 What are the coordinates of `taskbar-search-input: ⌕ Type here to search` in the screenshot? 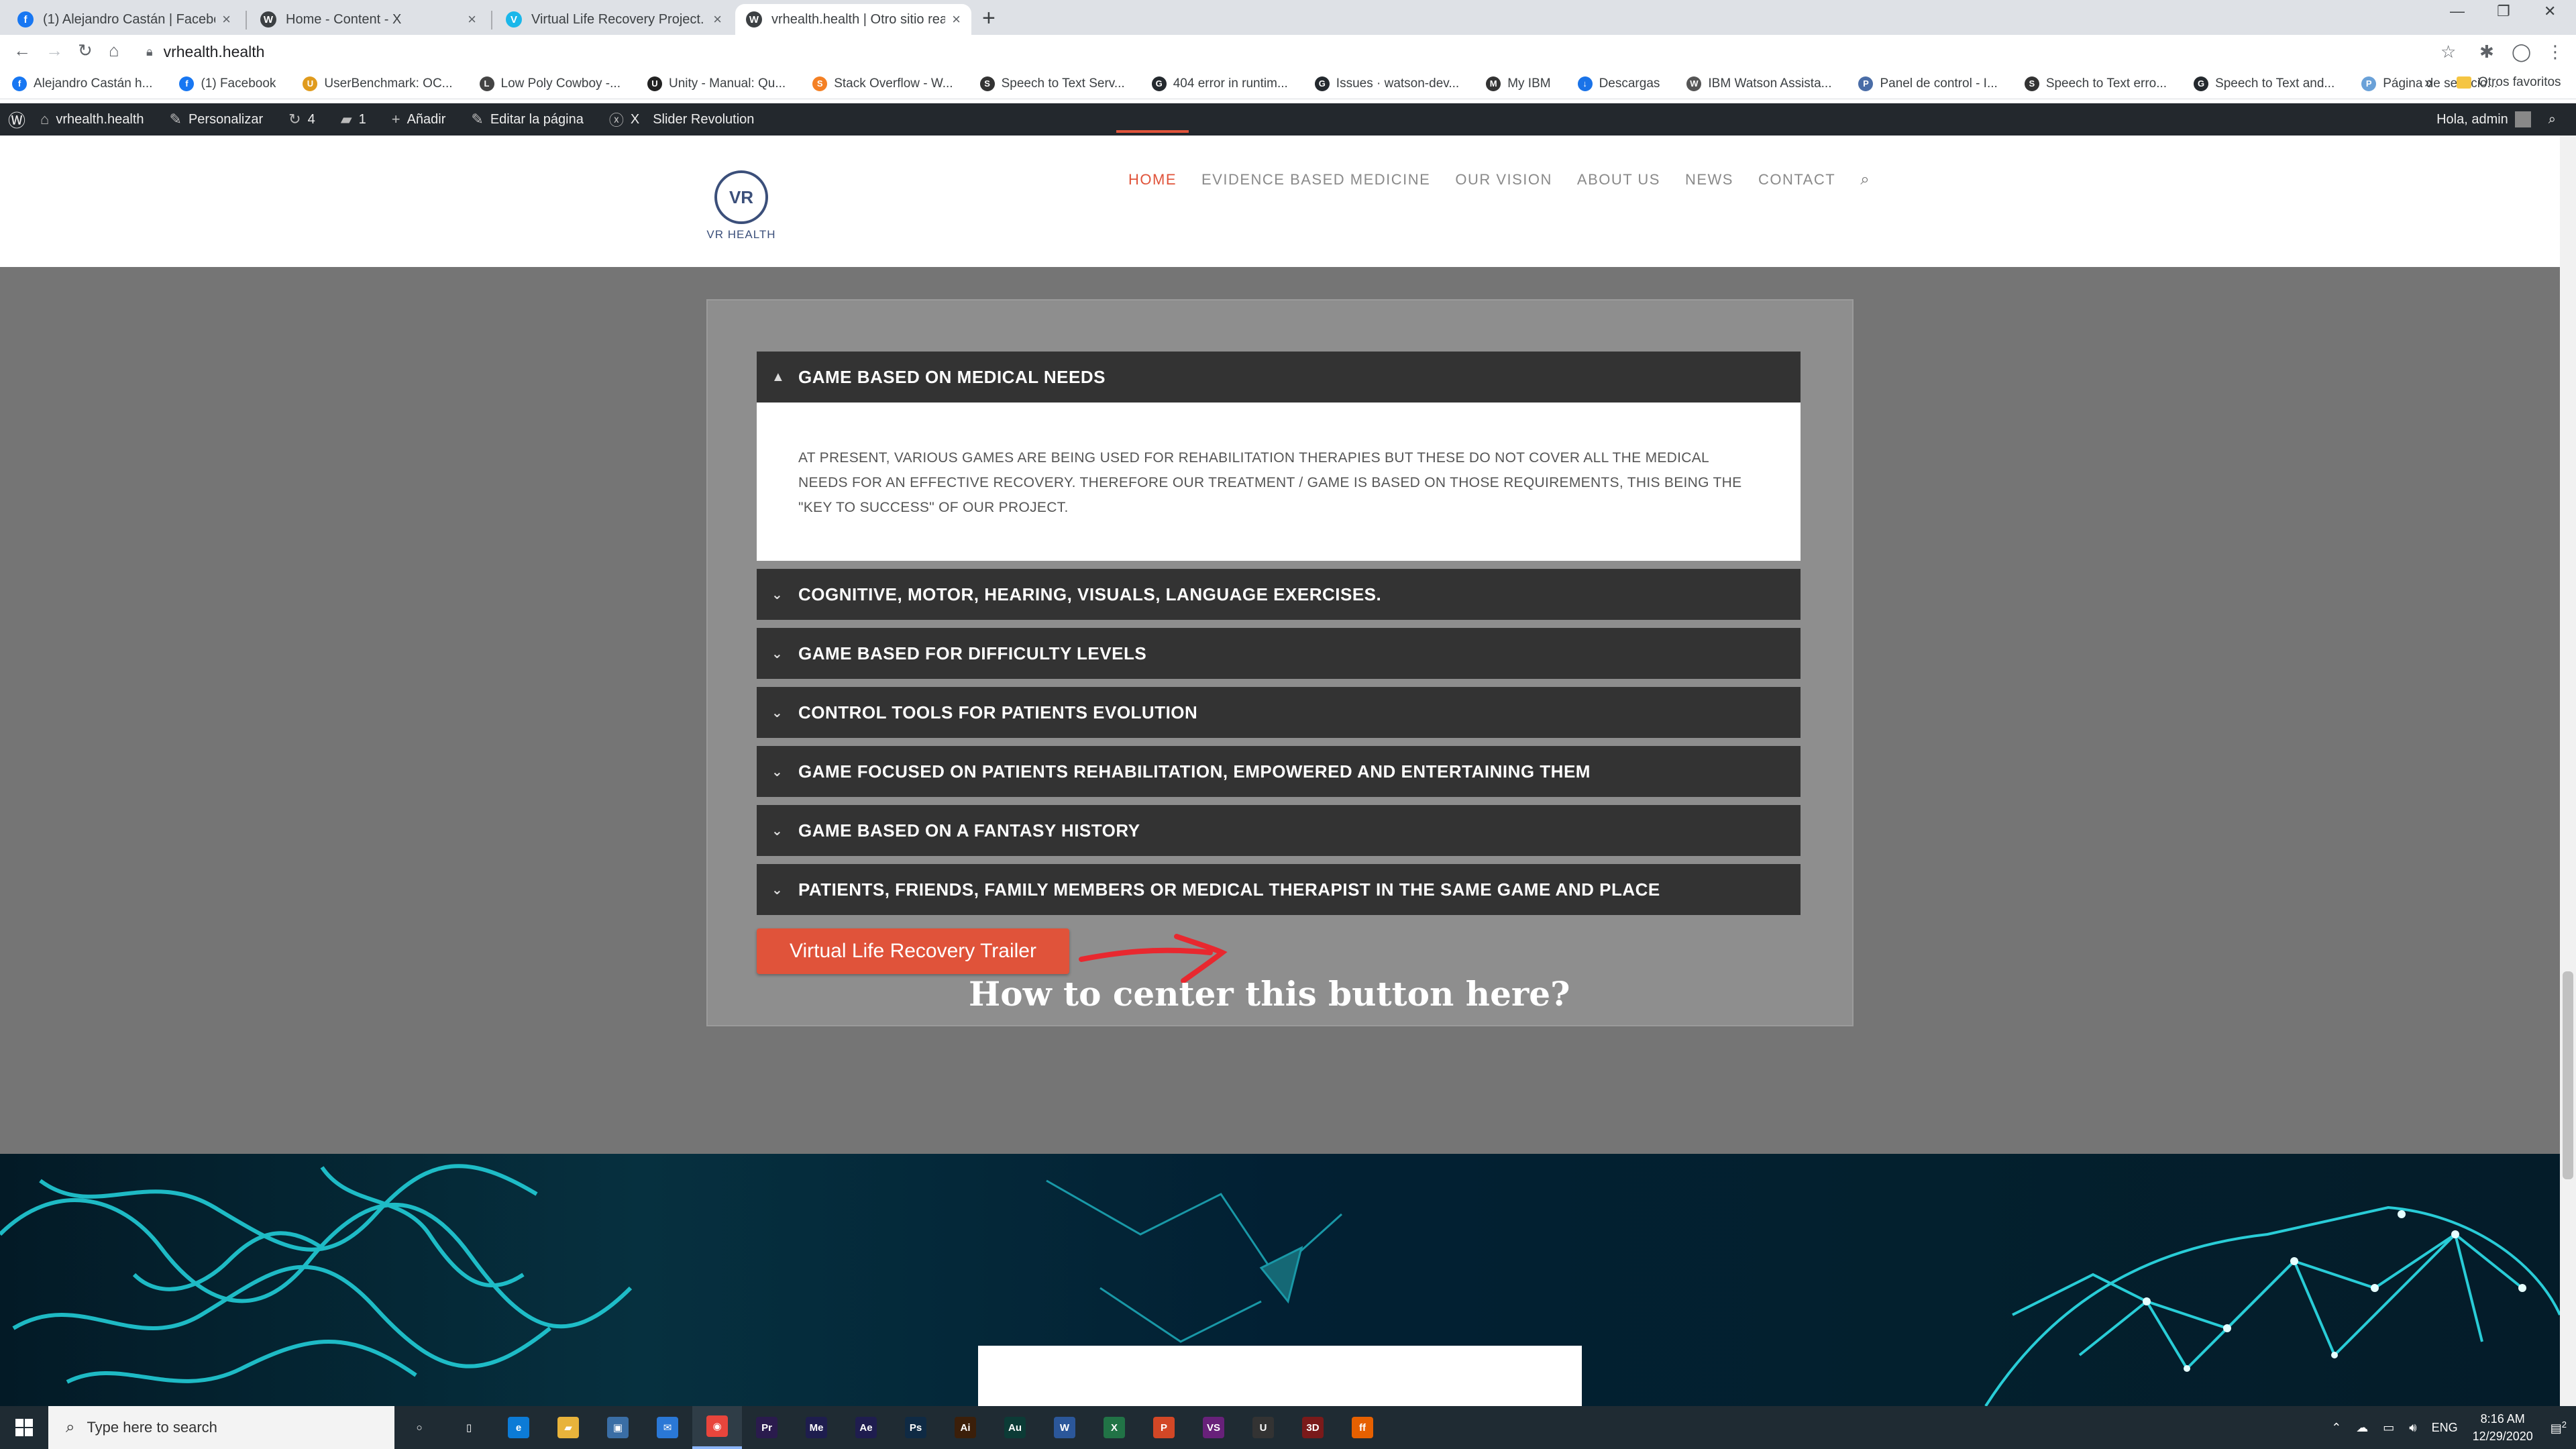 It's located at (221, 1427).